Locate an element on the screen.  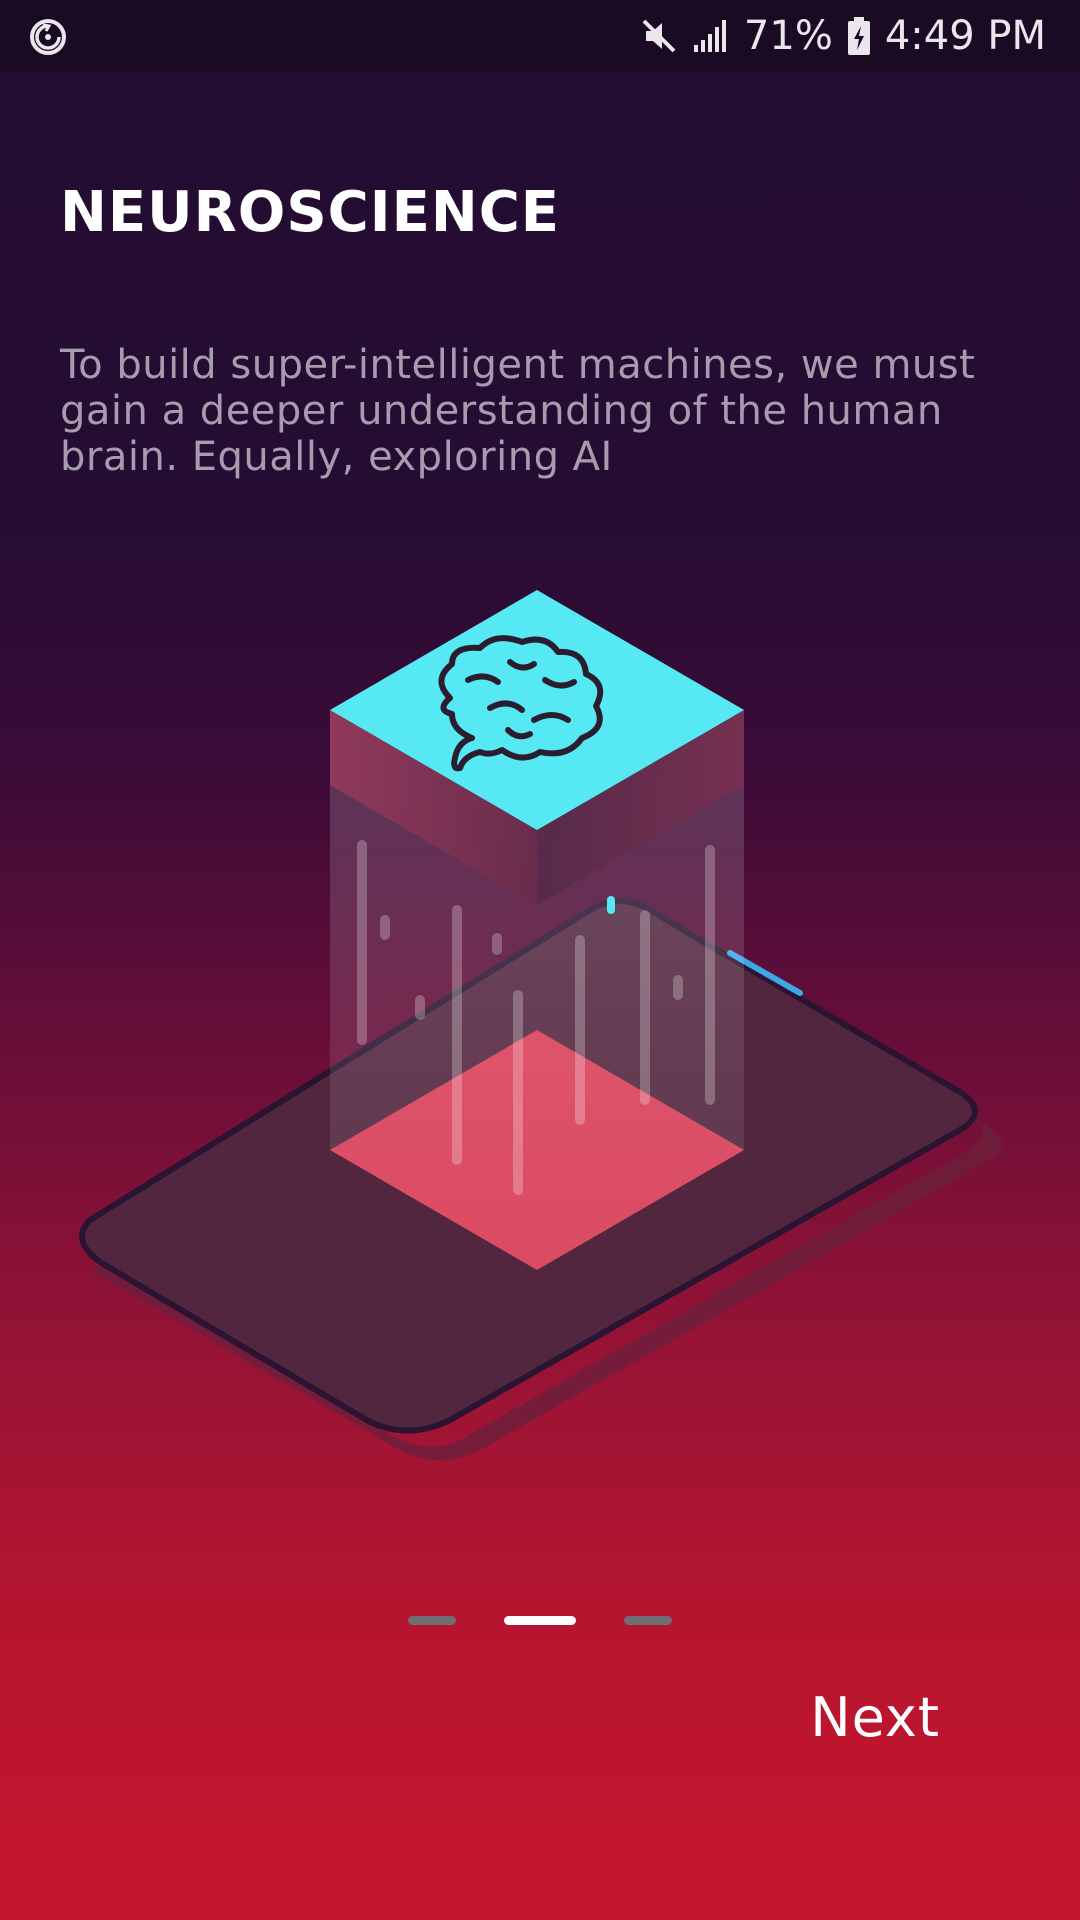
sync-icon is located at coordinates (48, 37).